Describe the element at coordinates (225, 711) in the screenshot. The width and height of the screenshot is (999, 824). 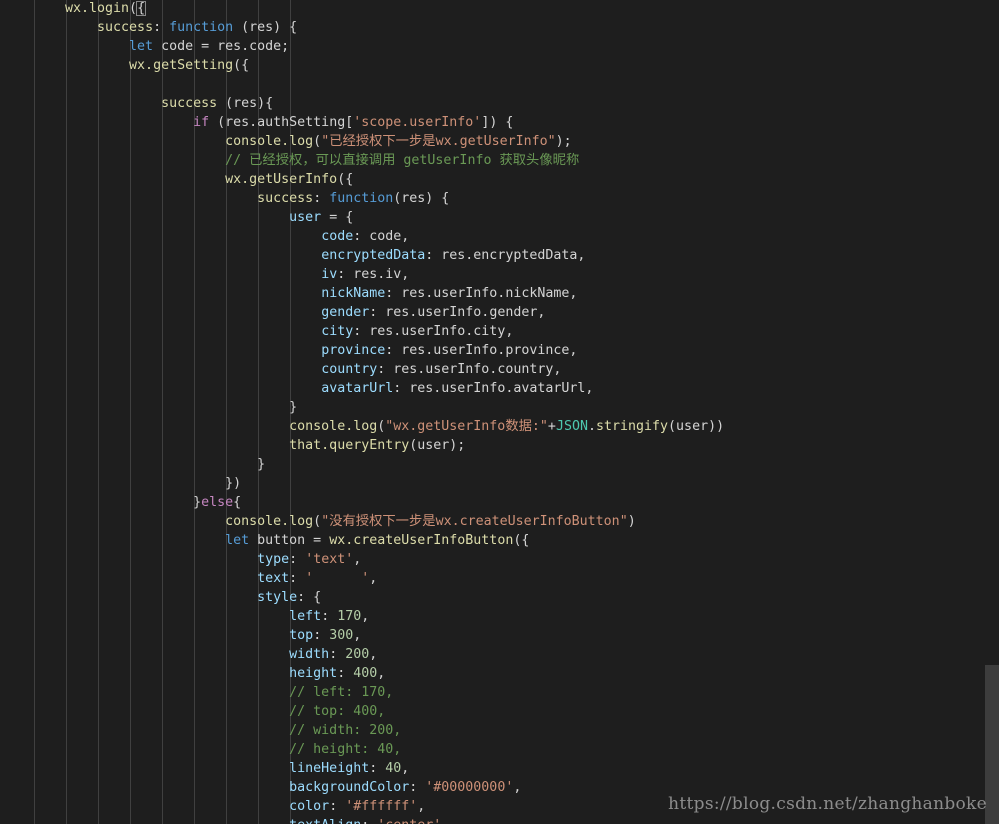
I see `code-line: // top: 400,` at that location.